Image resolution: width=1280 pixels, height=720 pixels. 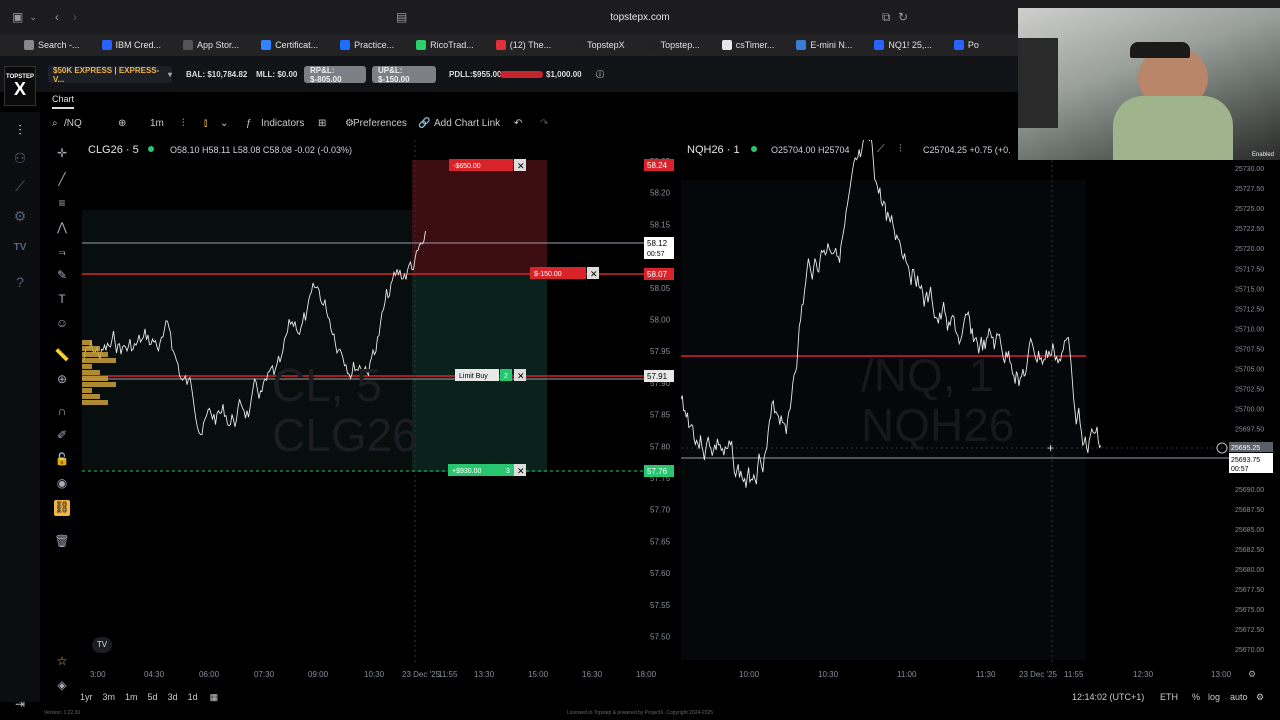 I want to click on lamp, so click(x=1038, y=83).